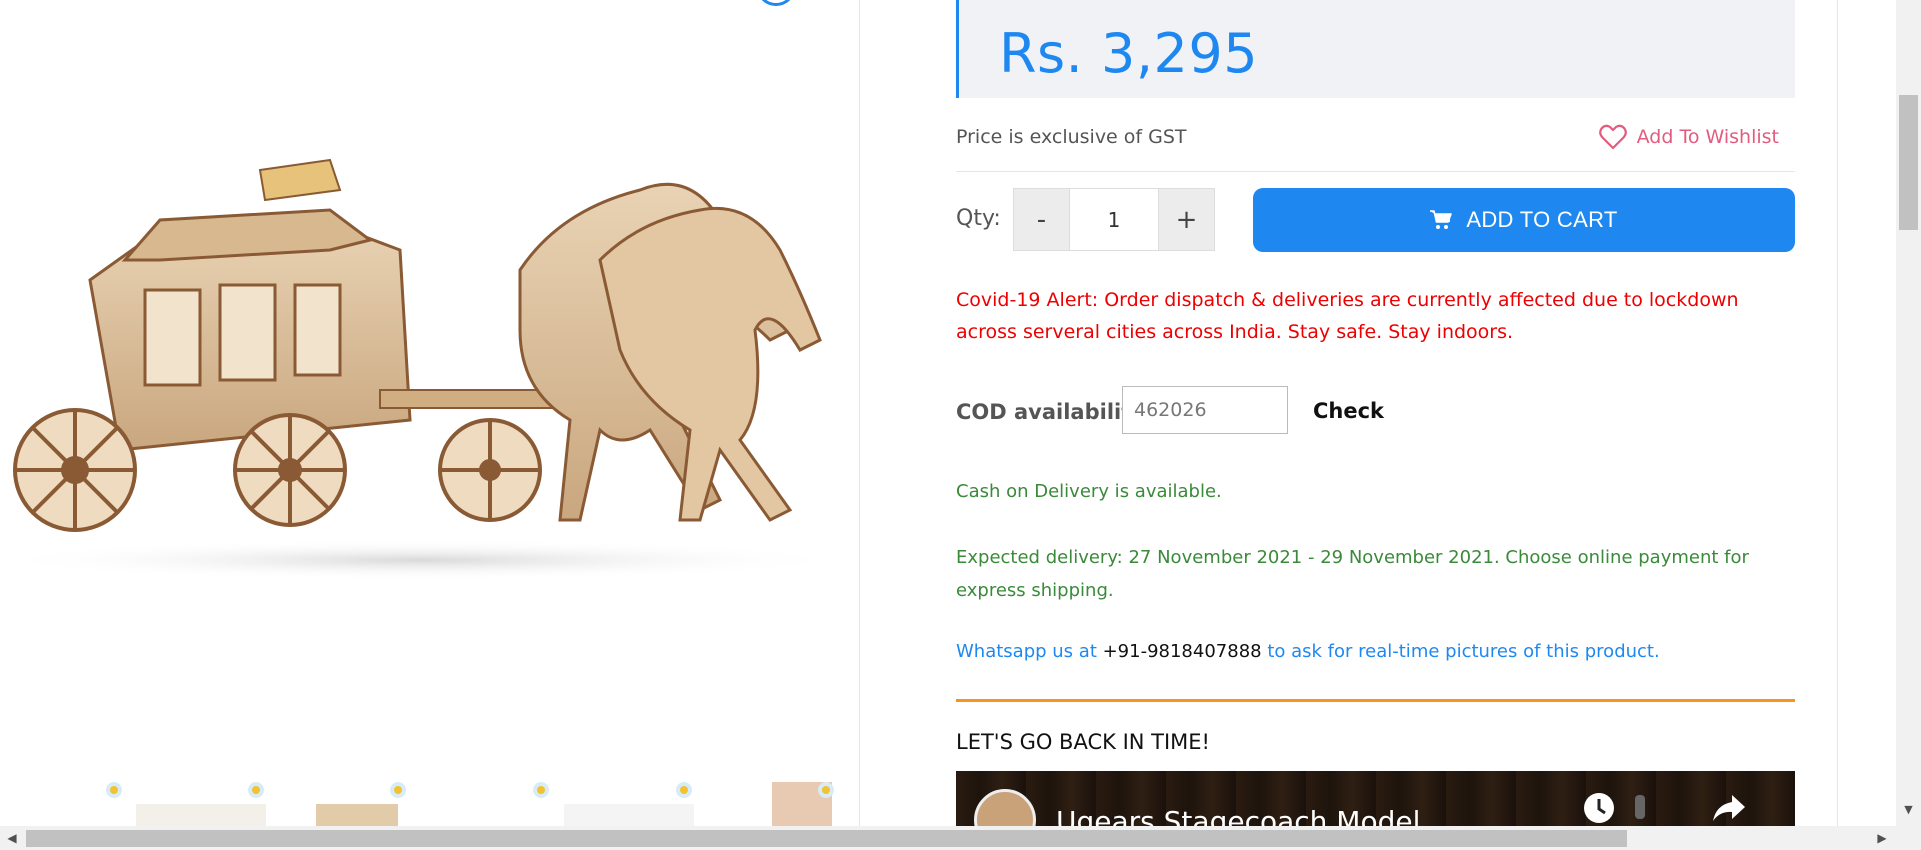 The width and height of the screenshot is (1921, 850). I want to click on scroll-right-arrow-icon: ▶, so click(1882, 838).